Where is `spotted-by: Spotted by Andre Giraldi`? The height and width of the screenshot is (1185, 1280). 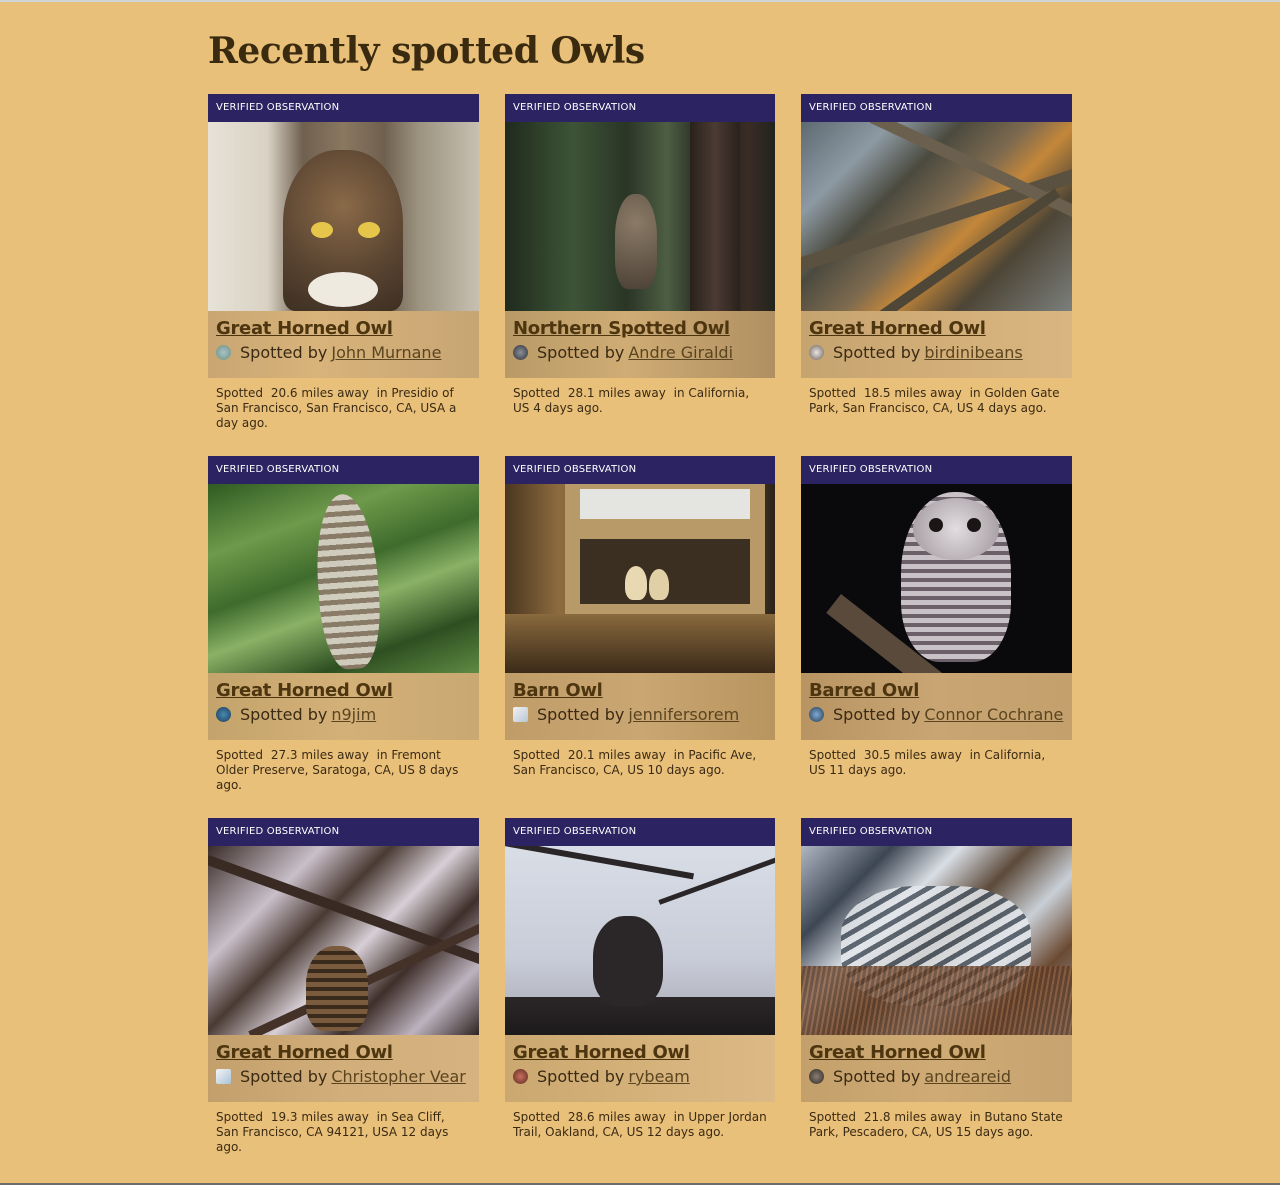 spotted-by: Spotted by Andre Giraldi is located at coordinates (640, 352).